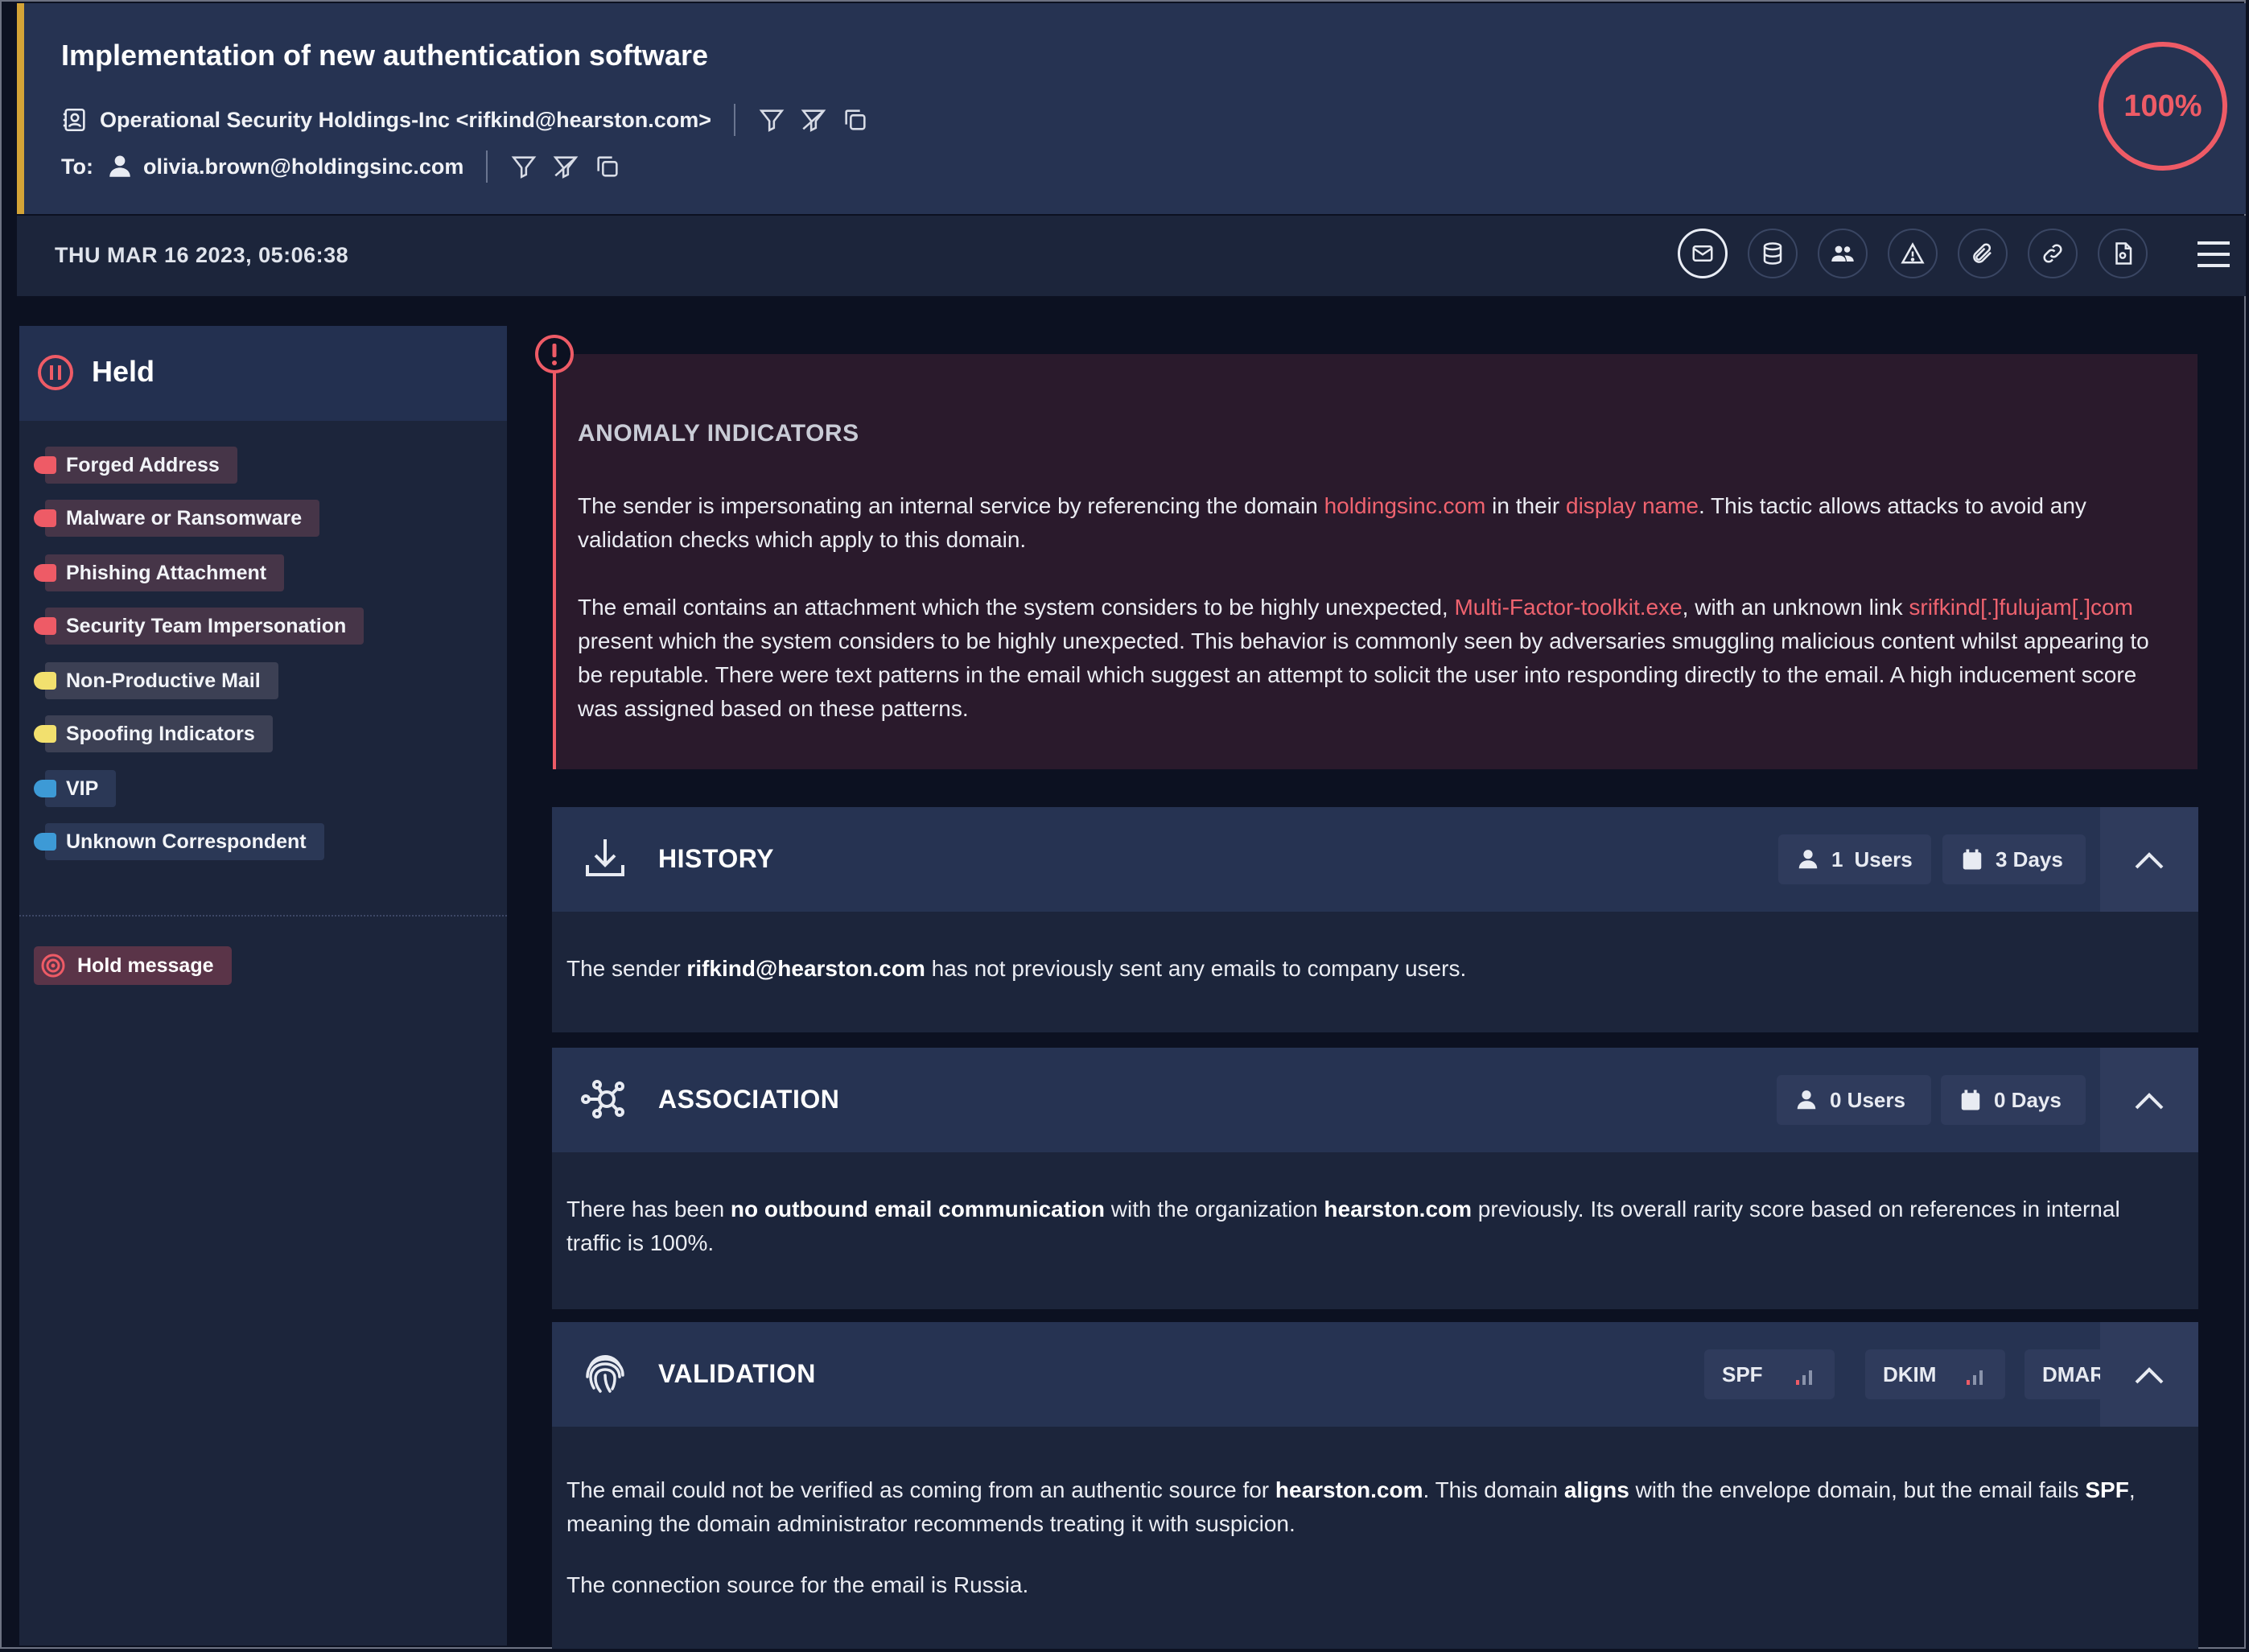 This screenshot has width=2249, height=1652. I want to click on recipient-address: olivia.brown@holdingsinc.com, so click(303, 166).